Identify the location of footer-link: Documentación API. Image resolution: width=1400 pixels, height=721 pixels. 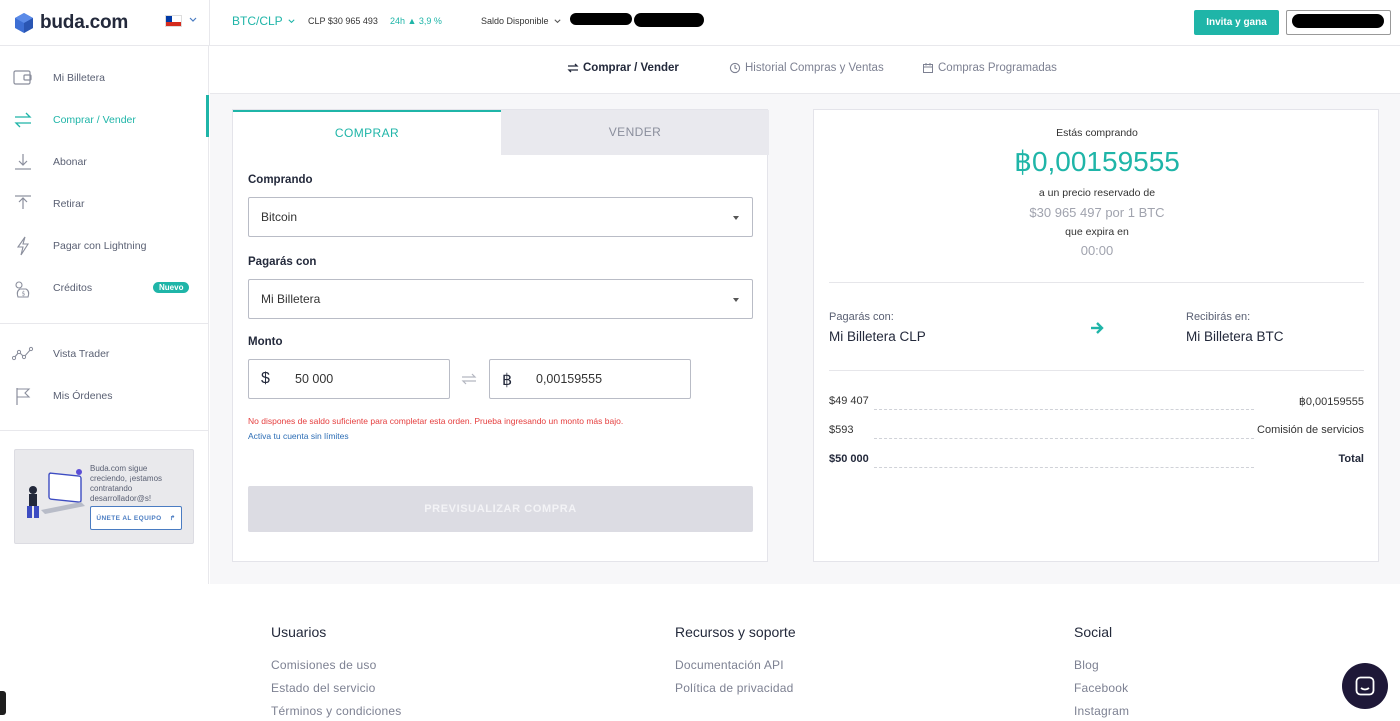
(735, 669).